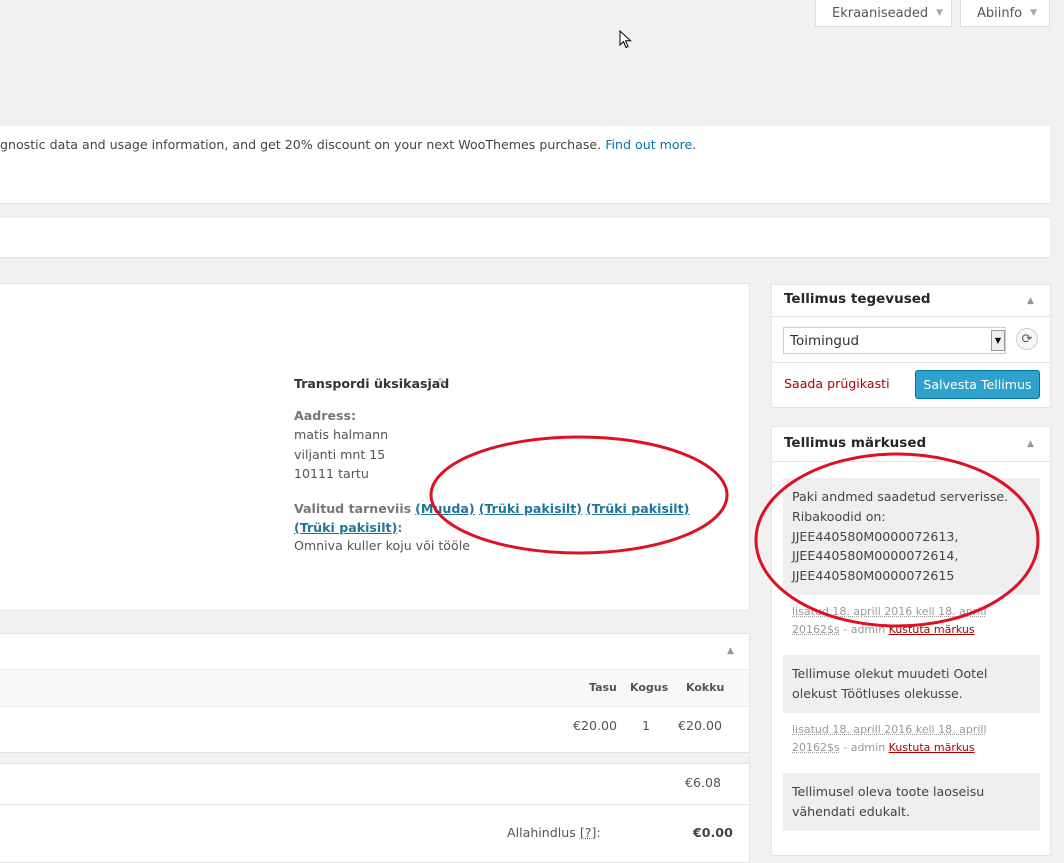  Describe the element at coordinates (825, 341) in the screenshot. I see `select-value: Toimingud` at that location.